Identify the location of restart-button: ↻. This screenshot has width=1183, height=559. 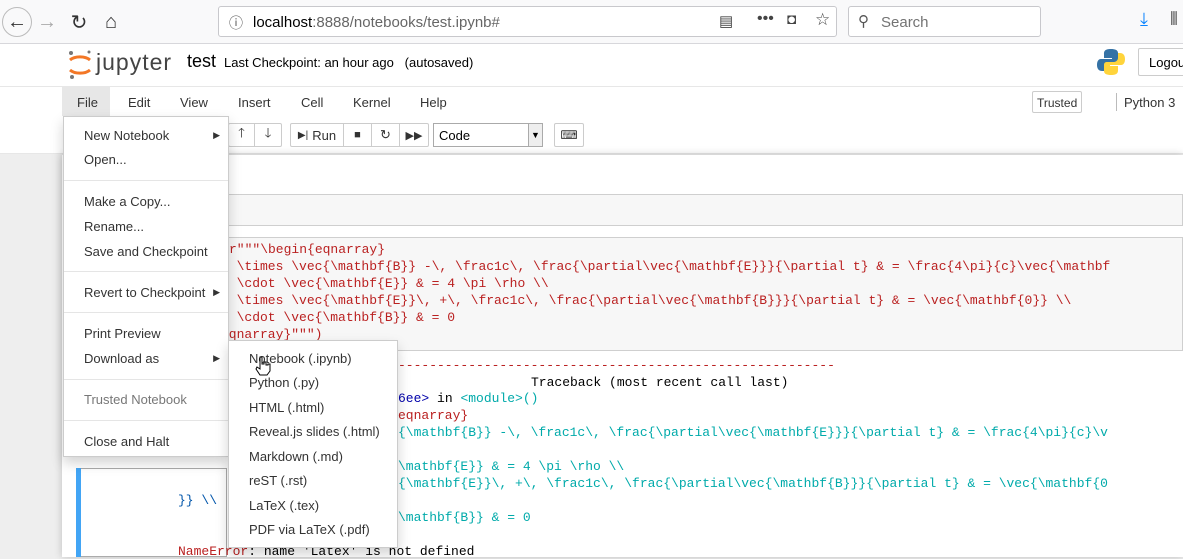
(385, 135).